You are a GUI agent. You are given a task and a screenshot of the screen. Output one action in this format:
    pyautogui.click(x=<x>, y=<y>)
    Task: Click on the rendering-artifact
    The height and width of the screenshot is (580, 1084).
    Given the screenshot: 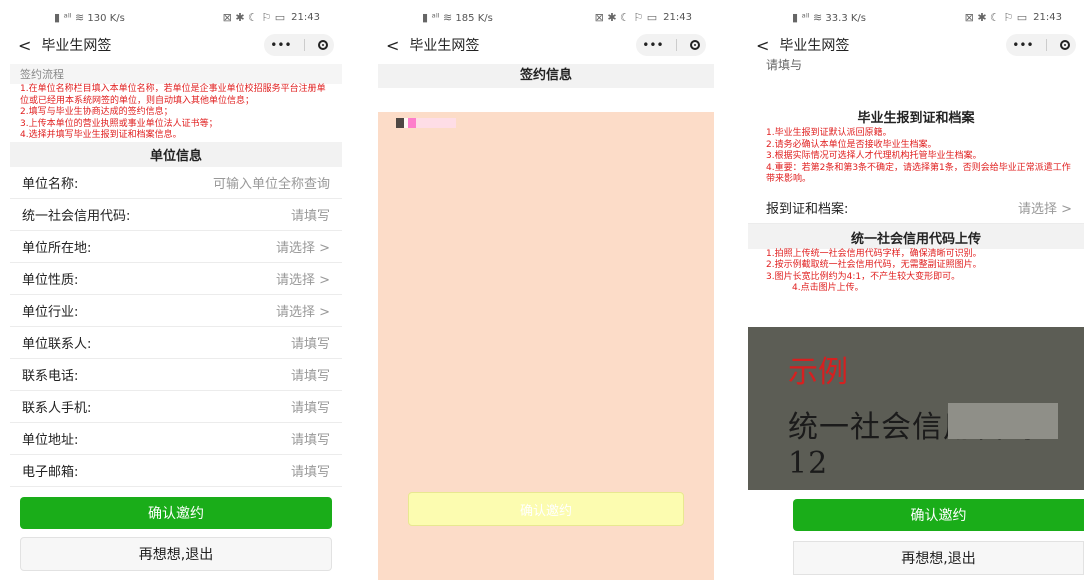 What is the action you would take?
    pyautogui.click(x=426, y=123)
    